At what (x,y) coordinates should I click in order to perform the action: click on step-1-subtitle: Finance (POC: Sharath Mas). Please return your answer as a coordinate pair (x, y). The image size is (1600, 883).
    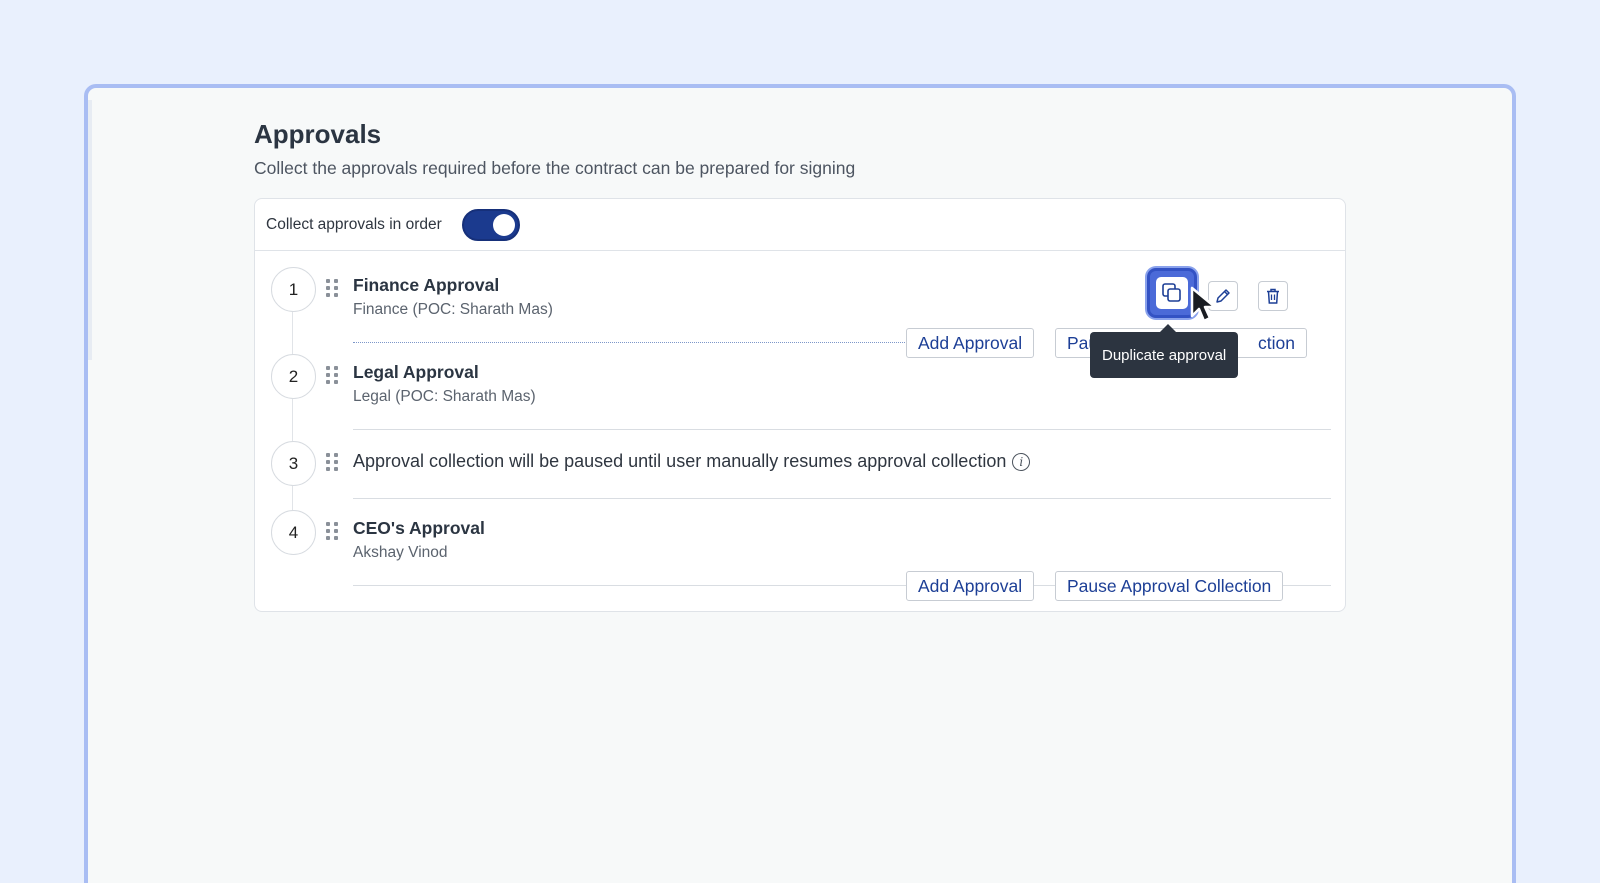
    Looking at the image, I should click on (453, 309).